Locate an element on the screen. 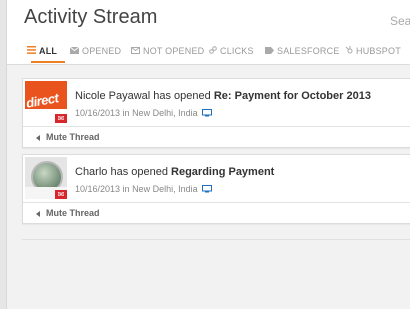 Image resolution: width=410 pixels, height=309 pixels. tab-label: SALESFORCE is located at coordinates (308, 51).